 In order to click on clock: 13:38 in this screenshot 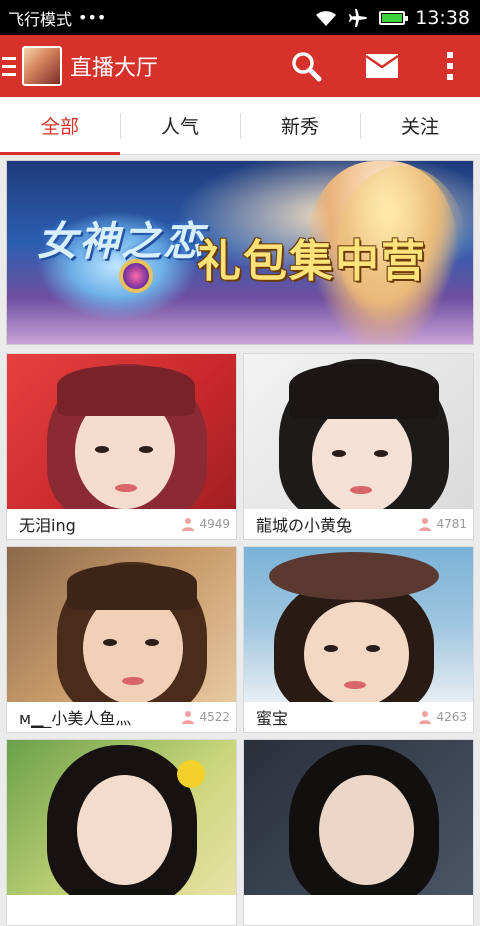, I will do `click(442, 17)`.